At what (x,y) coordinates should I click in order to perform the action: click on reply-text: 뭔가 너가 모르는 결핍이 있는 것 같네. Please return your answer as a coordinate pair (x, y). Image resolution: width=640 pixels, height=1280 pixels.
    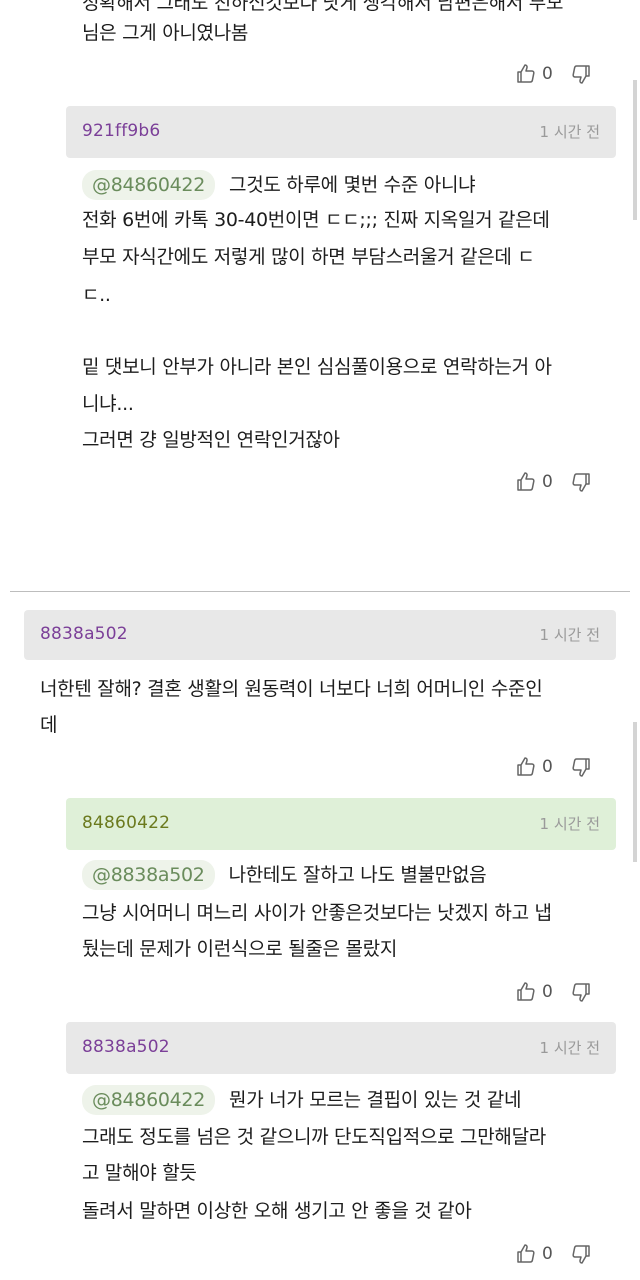
    Looking at the image, I should click on (375, 1100).